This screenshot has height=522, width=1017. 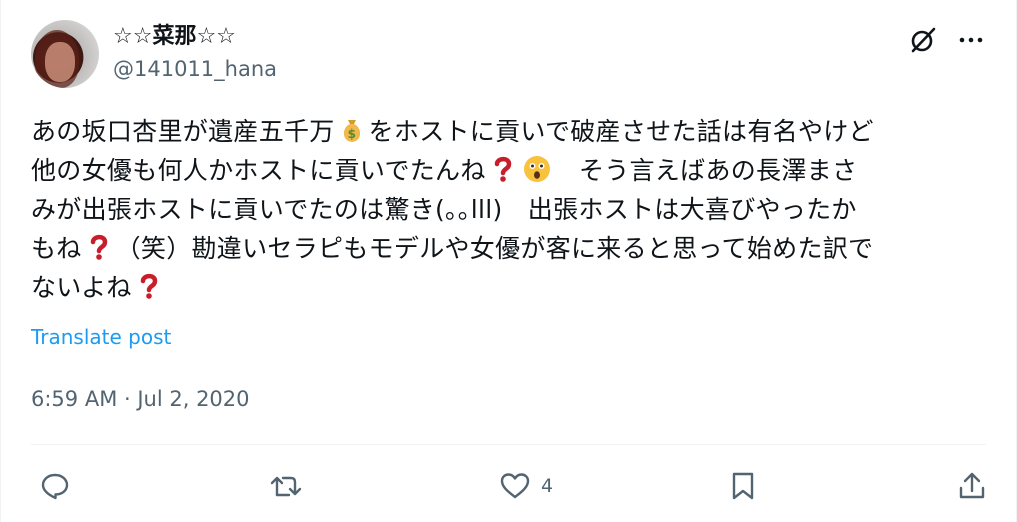 I want to click on repost-icon, so click(x=286, y=486).